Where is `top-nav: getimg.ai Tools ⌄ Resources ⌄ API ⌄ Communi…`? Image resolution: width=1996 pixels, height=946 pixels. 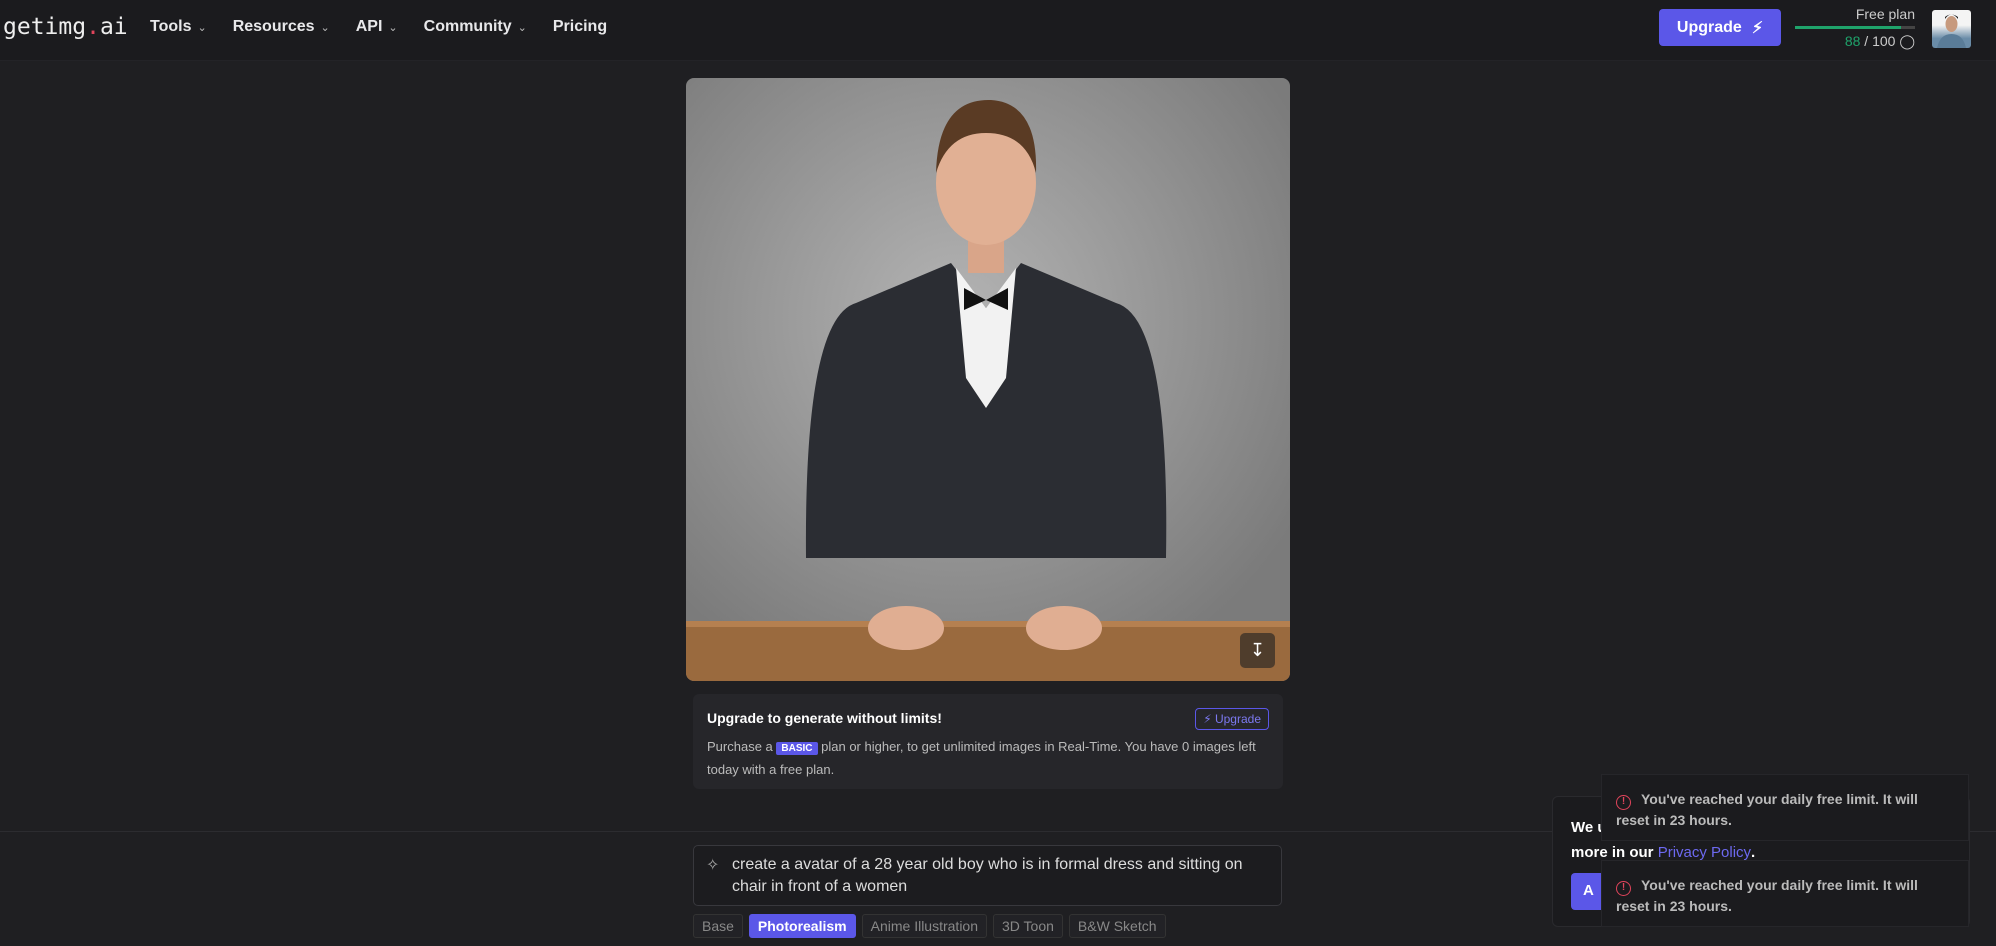 top-nav: getimg.ai Tools ⌄ Resources ⌄ API ⌄ Communi… is located at coordinates (998, 30).